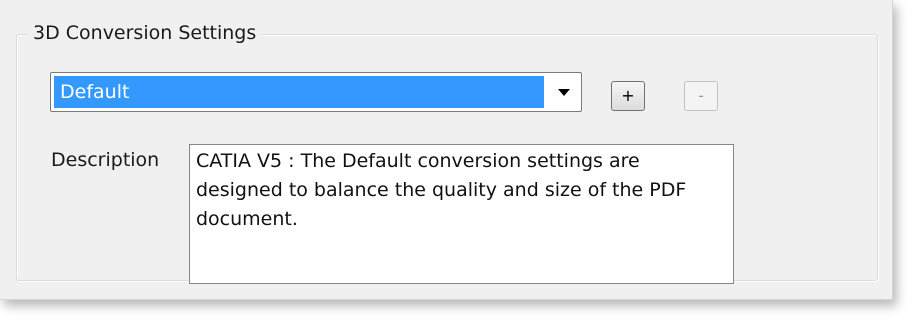 The width and height of the screenshot is (909, 320). Describe the element at coordinates (105, 160) in the screenshot. I see `description-label: Description` at that location.